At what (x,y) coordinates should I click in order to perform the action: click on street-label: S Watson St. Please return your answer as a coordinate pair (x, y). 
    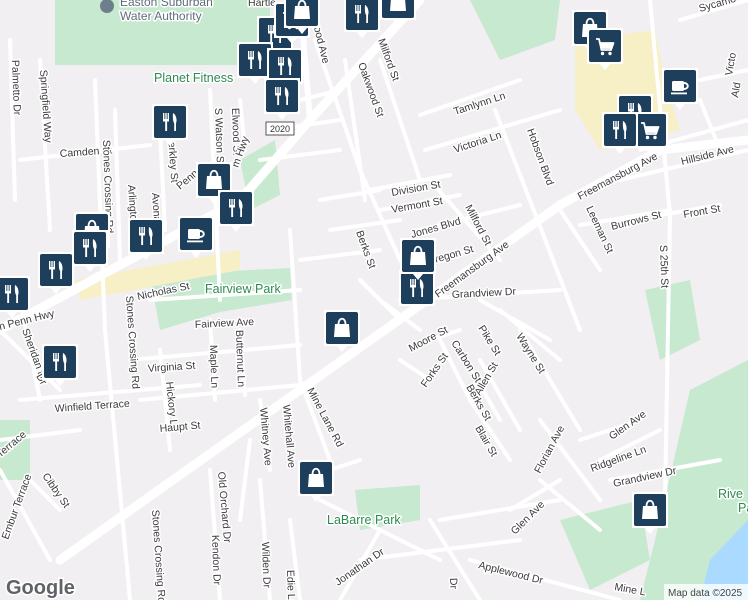
    Looking at the image, I should click on (219, 137).